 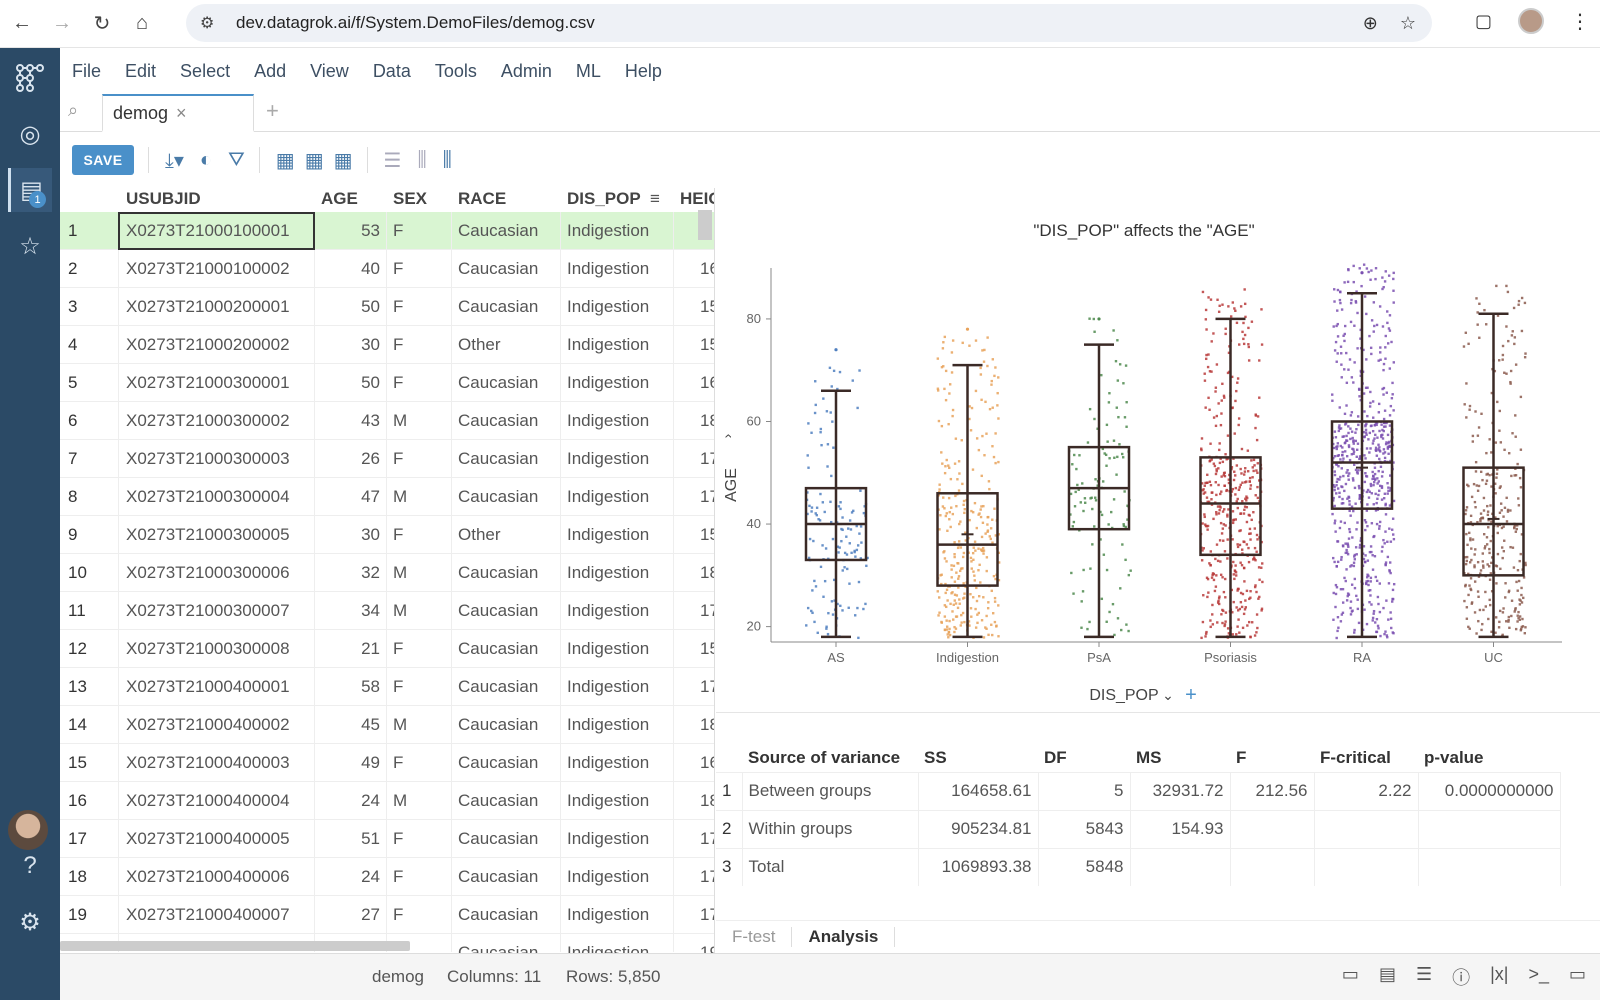 What do you see at coordinates (208, 839) in the screenshot?
I see `usubjid-cell: X0273T21000400005` at bounding box center [208, 839].